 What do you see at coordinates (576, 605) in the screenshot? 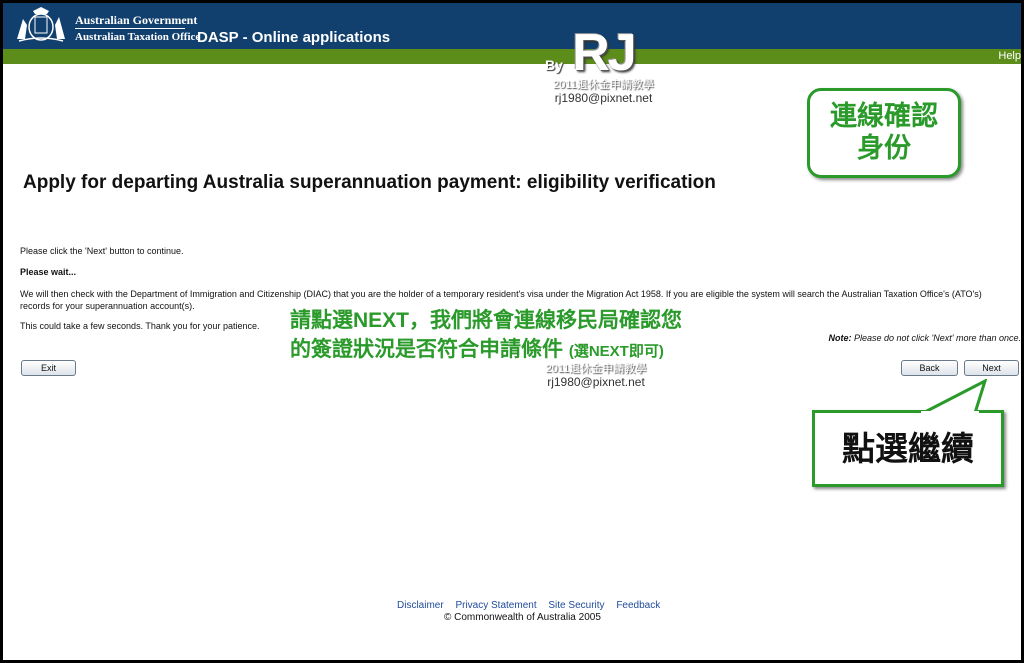
I see `site-security-link: Site Security` at bounding box center [576, 605].